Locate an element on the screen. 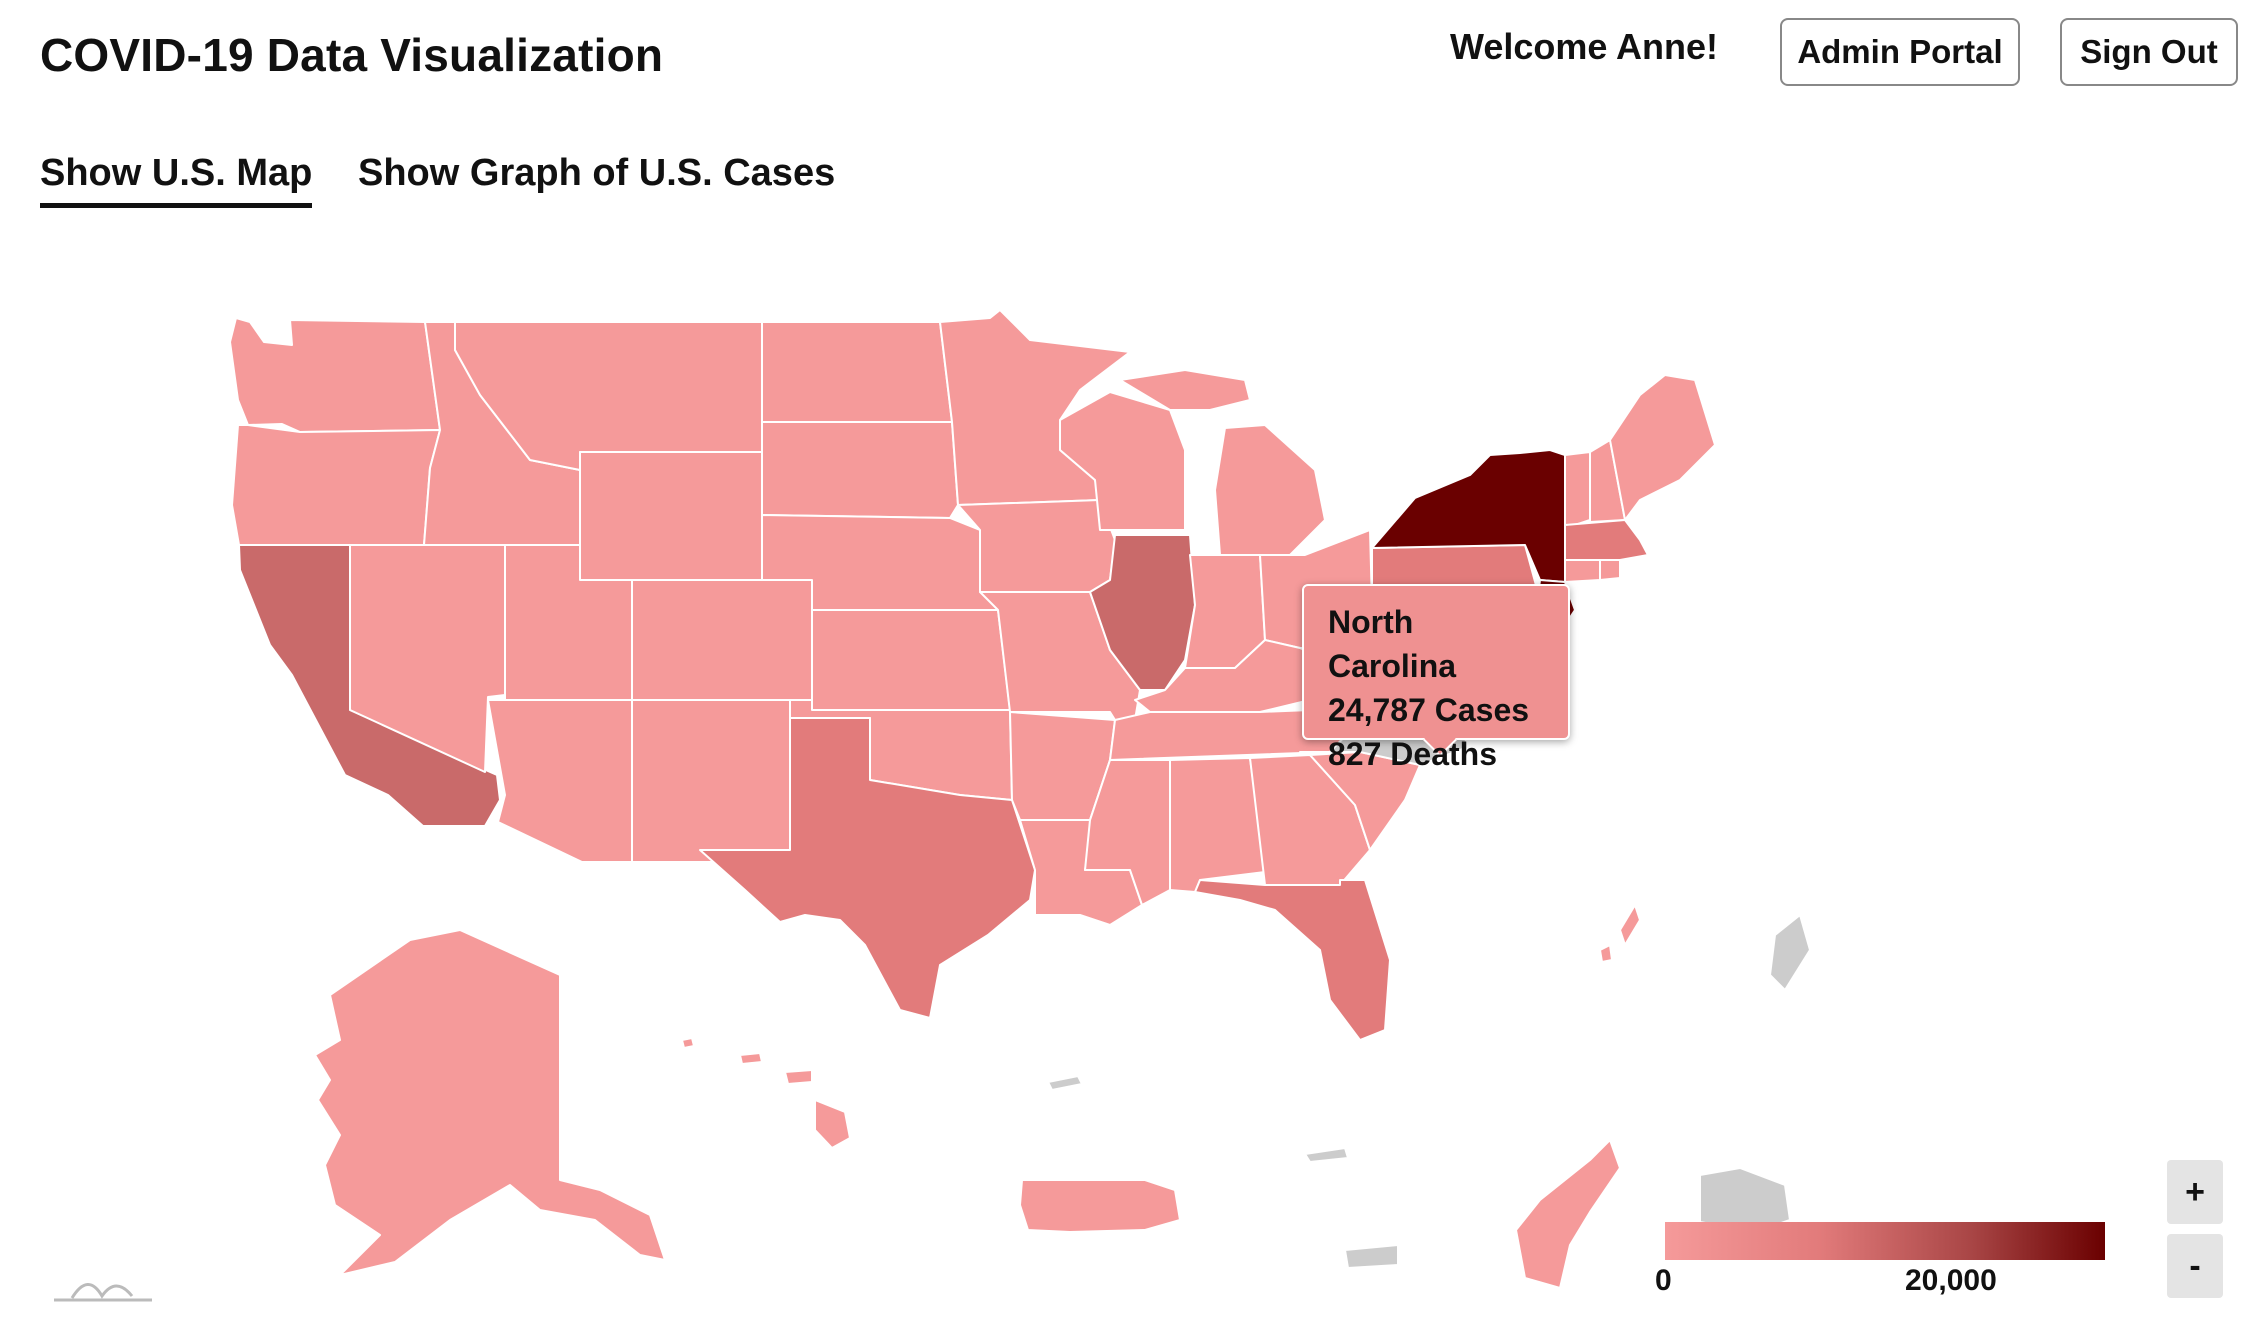 The height and width of the screenshot is (1320, 2264). state-tooltip: North Carolina 24,787 Cases 827 Deaths is located at coordinates (1436, 678).